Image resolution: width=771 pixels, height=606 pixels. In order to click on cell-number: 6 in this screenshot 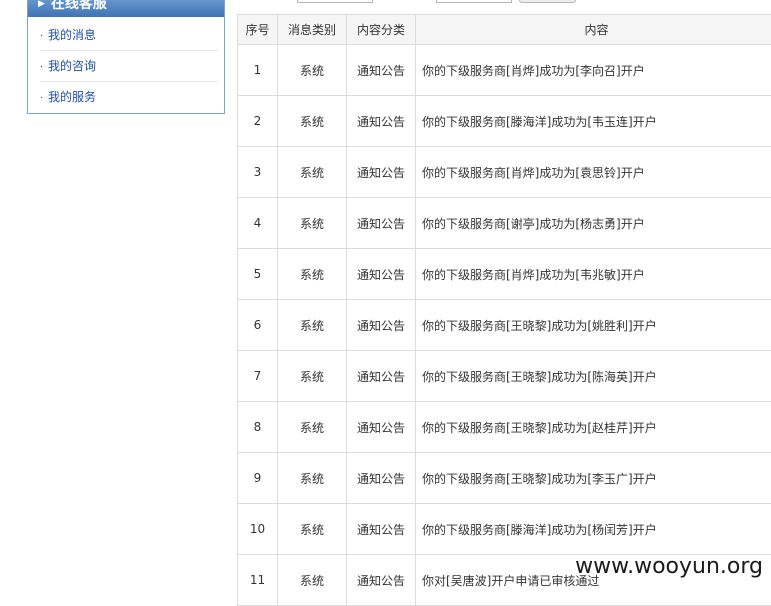, I will do `click(258, 325)`.